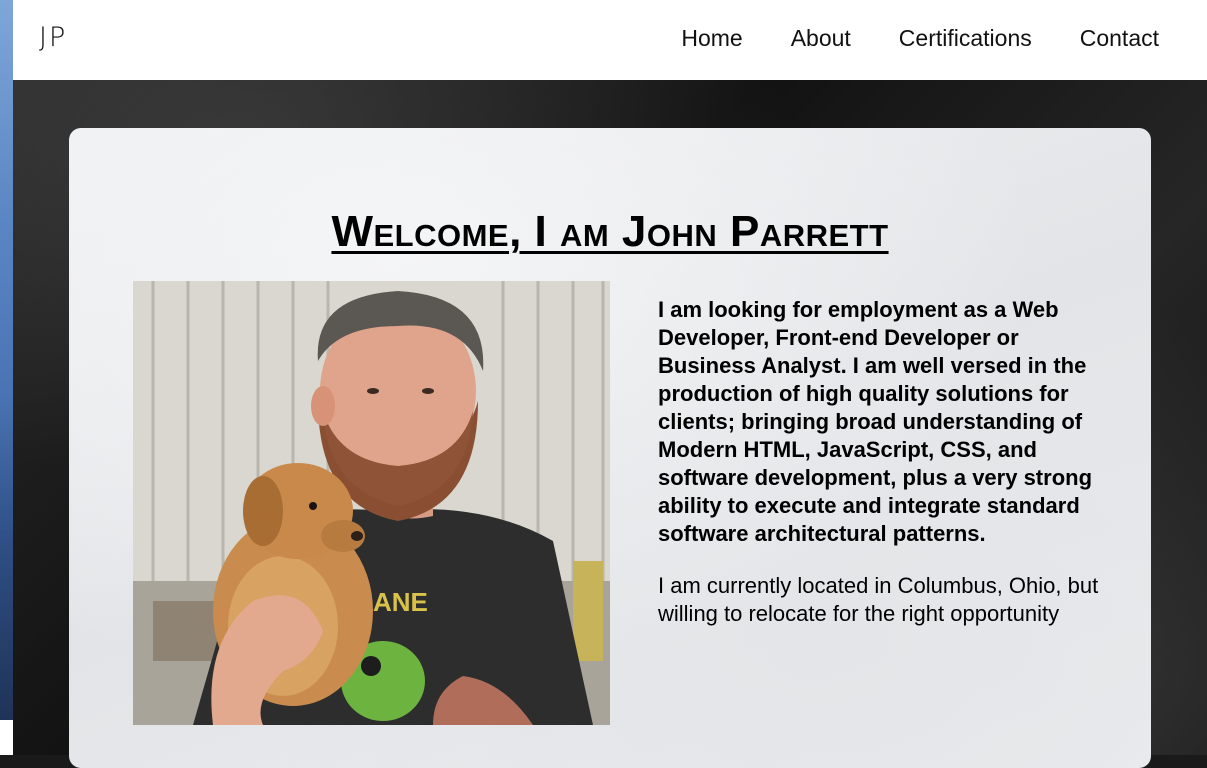 This screenshot has height=768, width=1207. Describe the element at coordinates (821, 38) in the screenshot. I see `nav-link-about: About` at that location.